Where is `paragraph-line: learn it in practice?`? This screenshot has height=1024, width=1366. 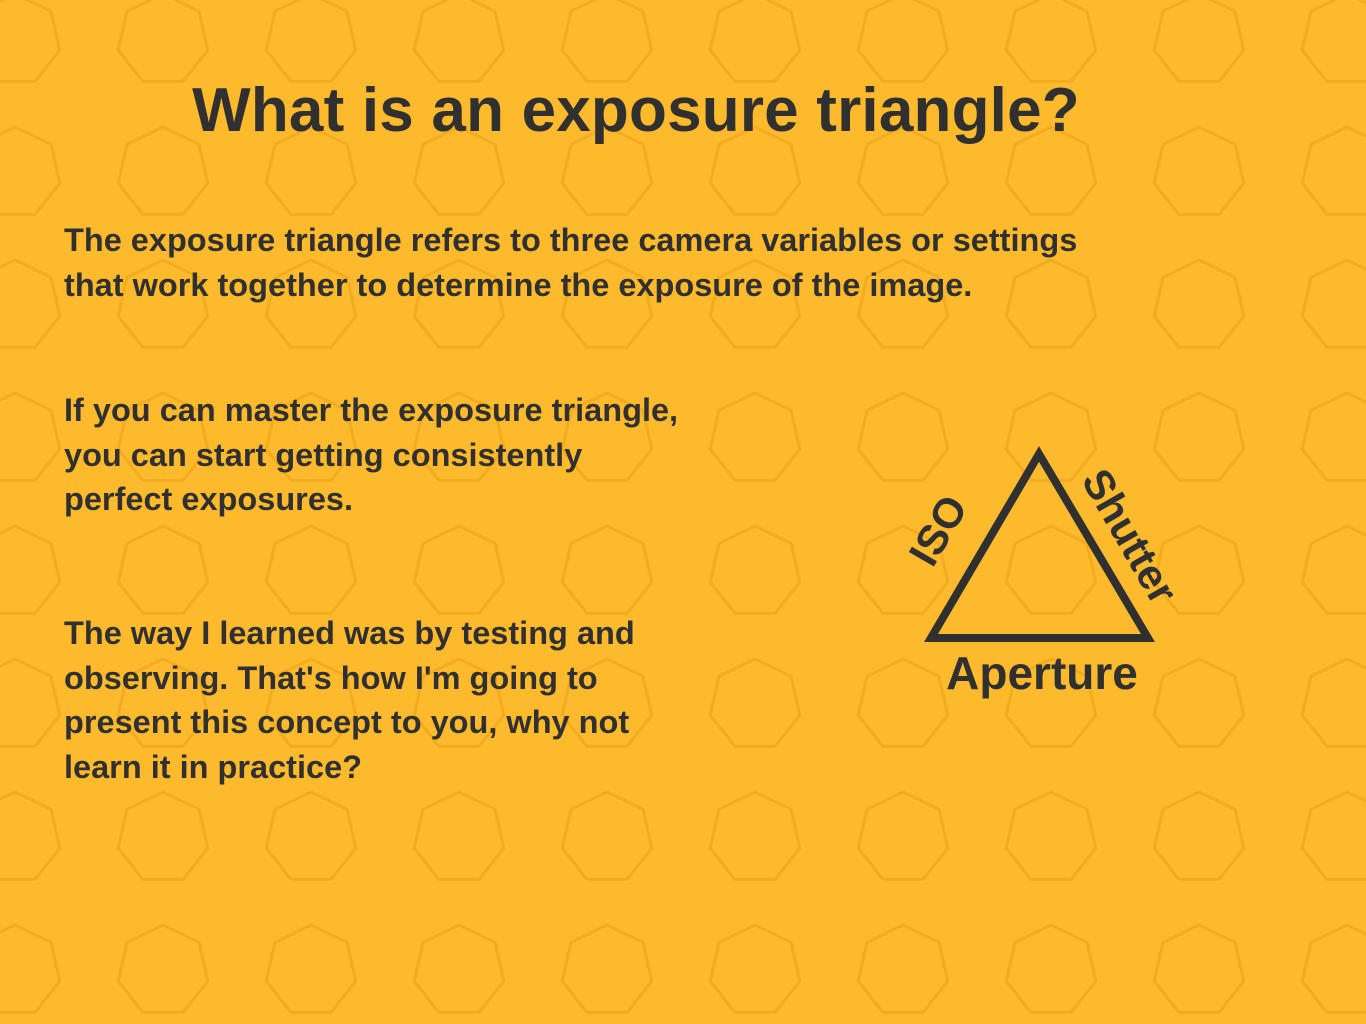 paragraph-line: learn it in practice? is located at coordinates (213, 766).